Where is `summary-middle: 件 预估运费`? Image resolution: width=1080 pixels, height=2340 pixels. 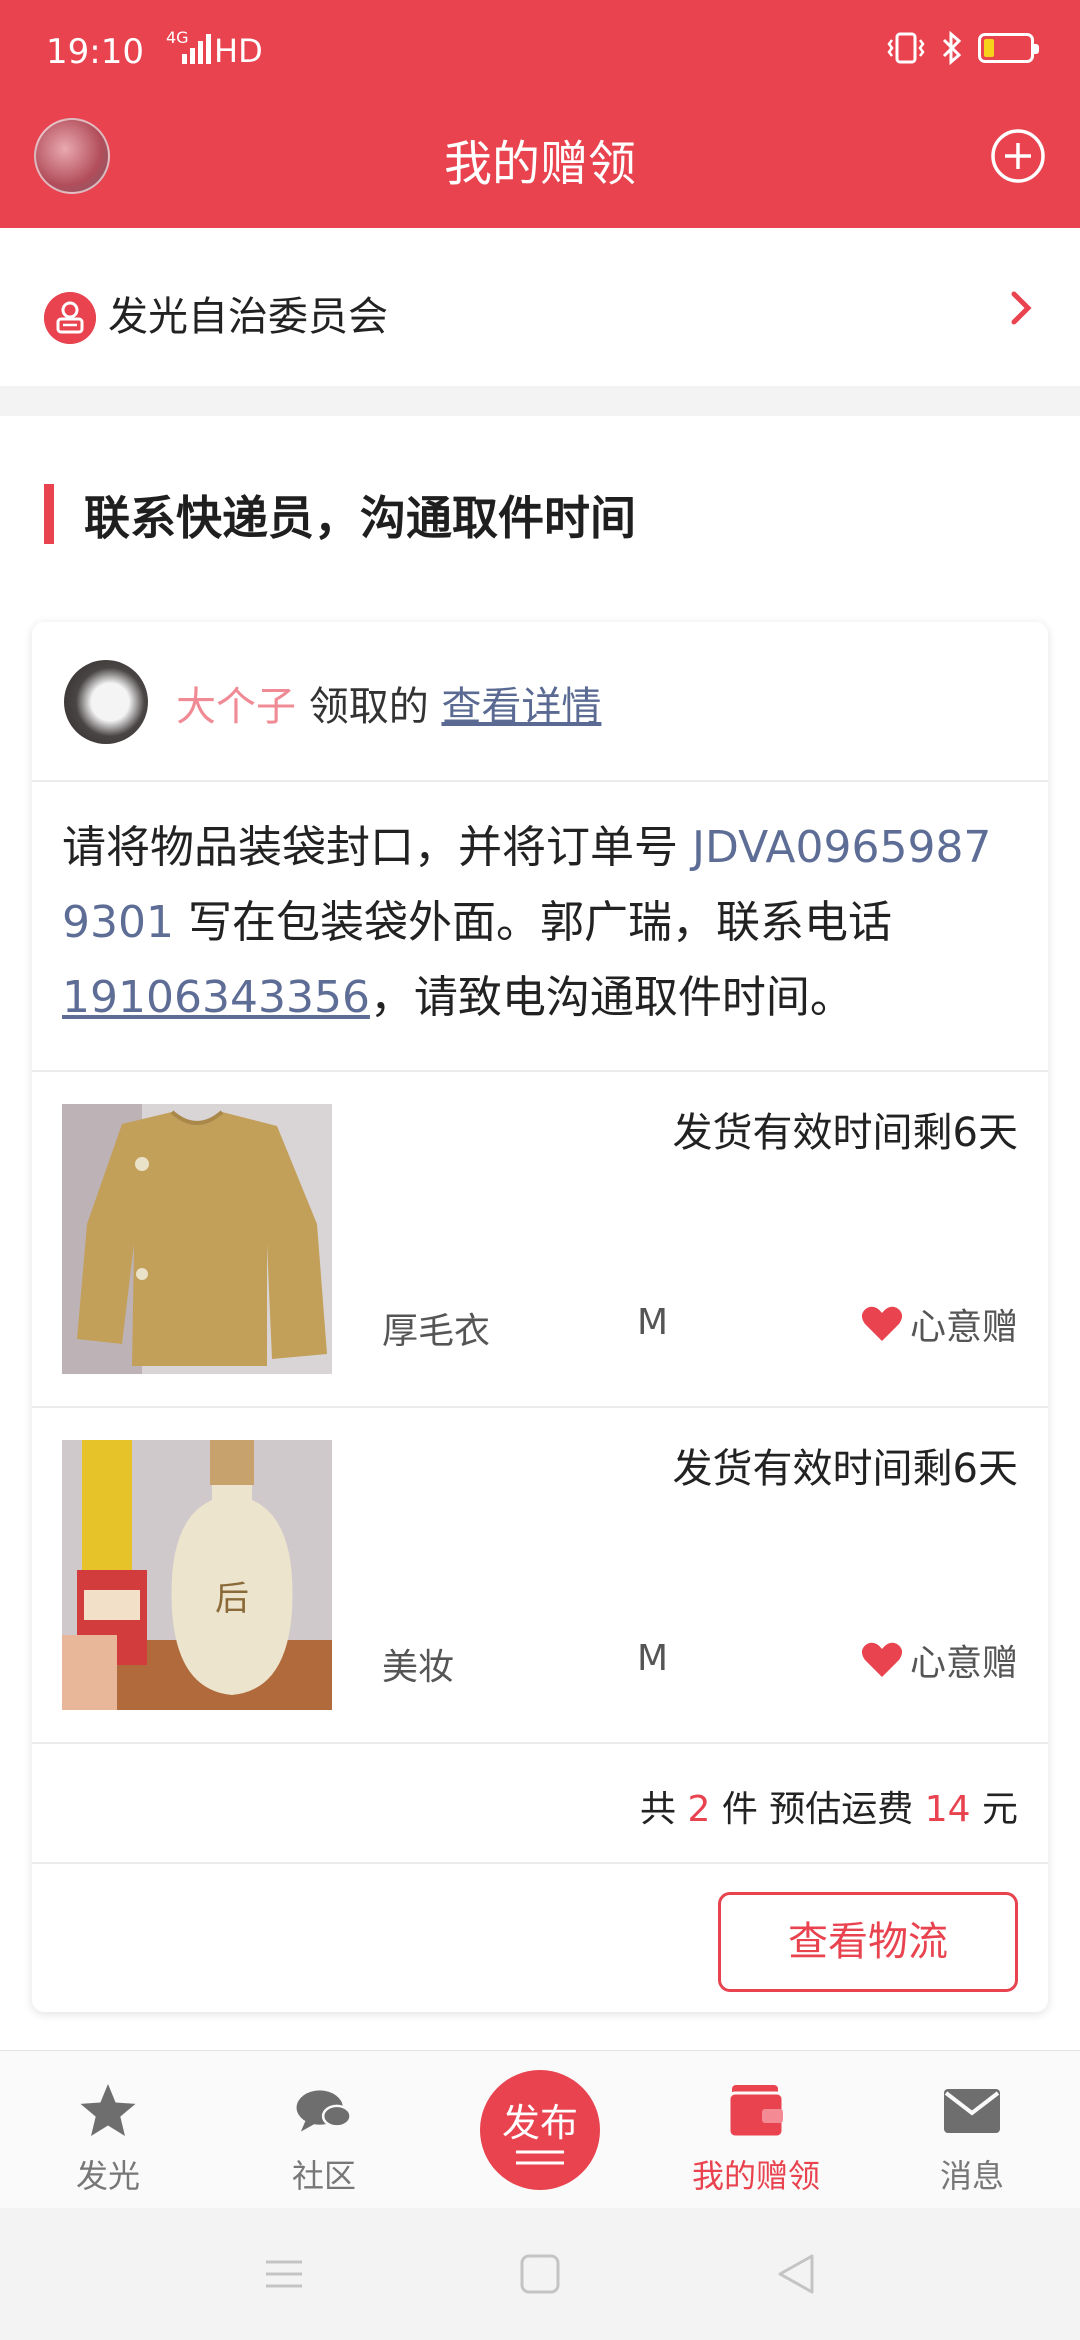 summary-middle: 件 预估运费 is located at coordinates (817, 1809).